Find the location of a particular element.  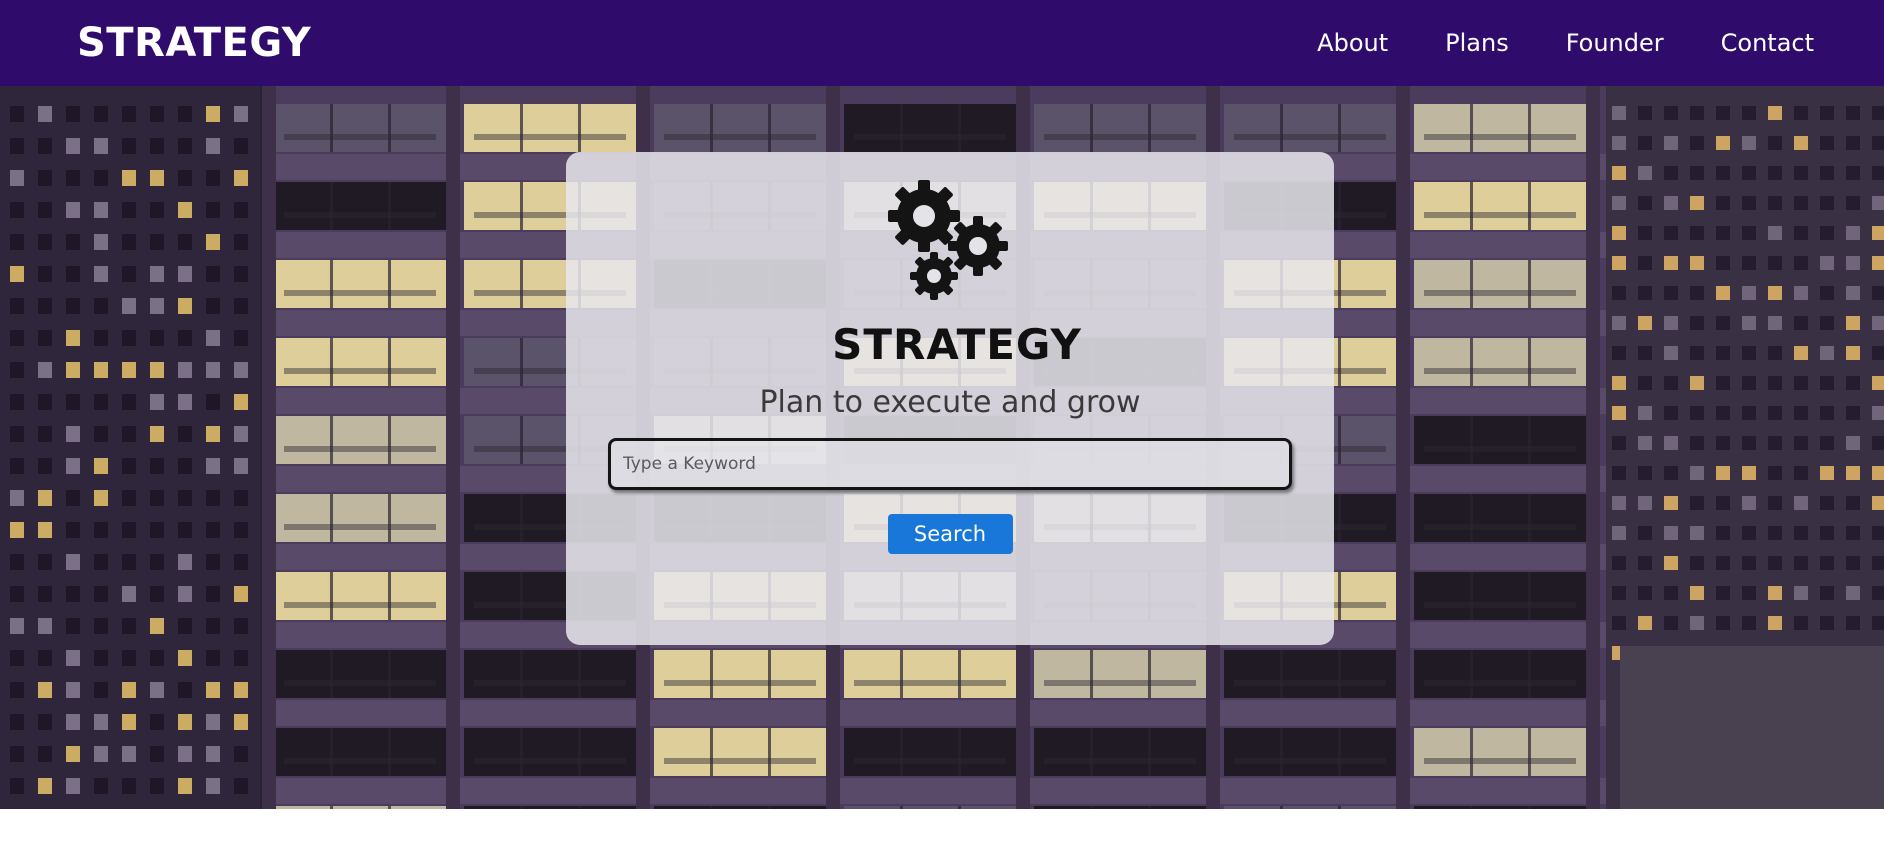

main-nav: About Plans Founder Contact is located at coordinates (1565, 43).